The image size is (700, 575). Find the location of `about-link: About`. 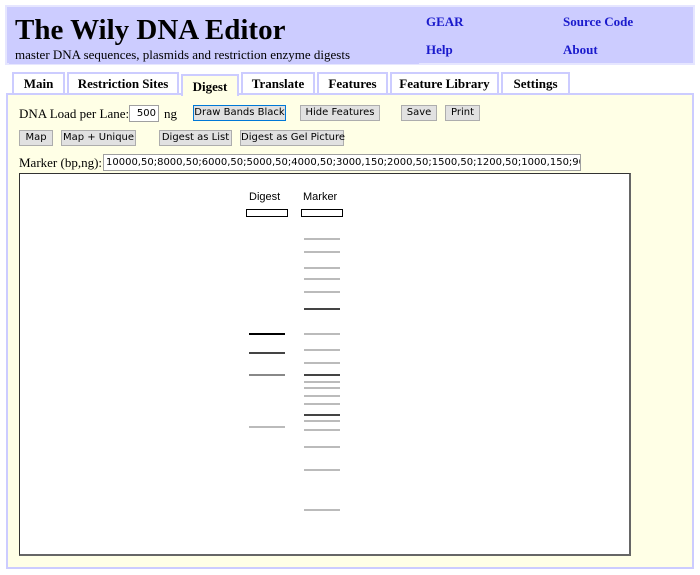

about-link: About is located at coordinates (580, 50).